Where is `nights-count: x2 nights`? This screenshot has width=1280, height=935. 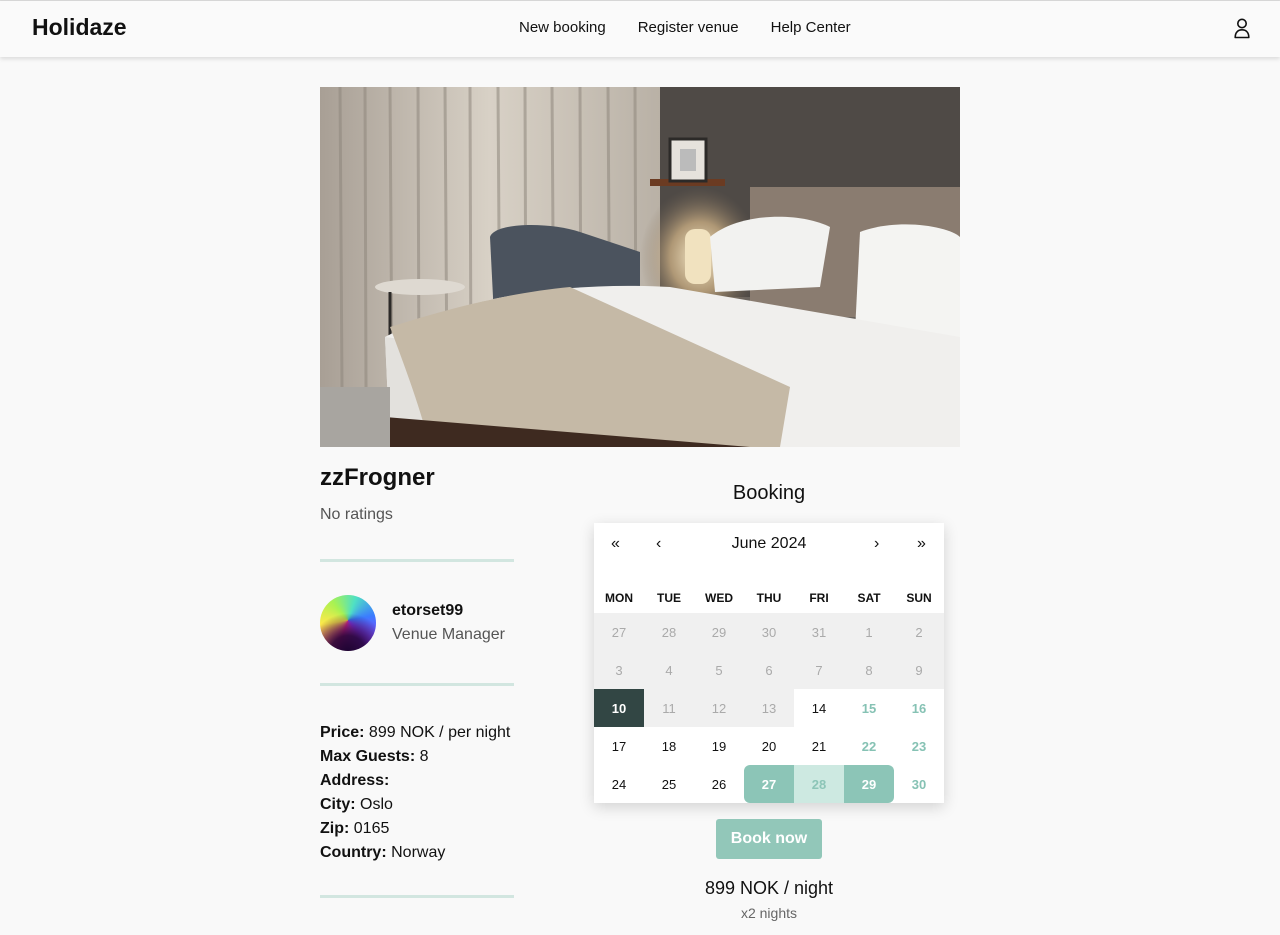
nights-count: x2 nights is located at coordinates (769, 913).